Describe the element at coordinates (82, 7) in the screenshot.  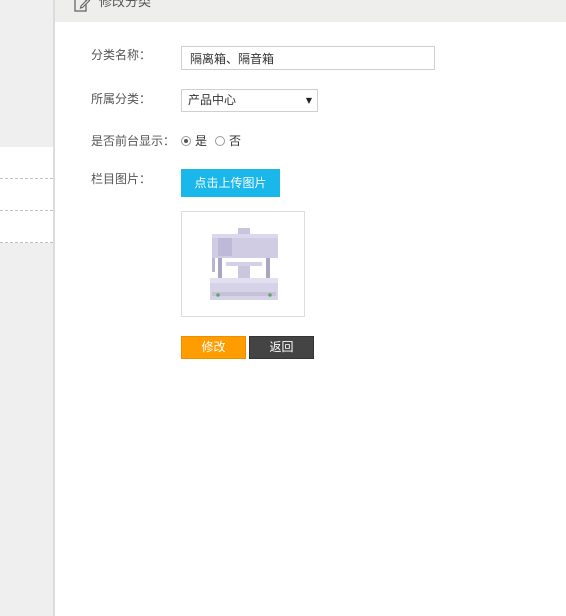
I see `edit-icon` at that location.